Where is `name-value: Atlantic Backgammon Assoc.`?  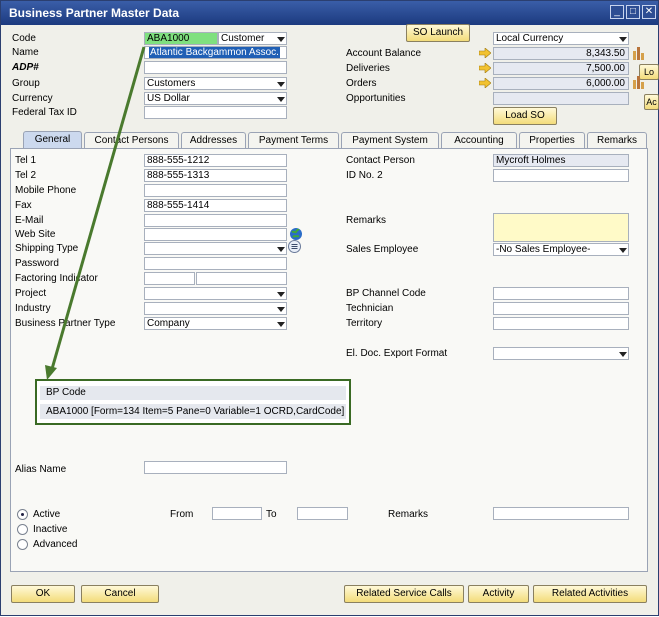 name-value: Atlantic Backgammon Assoc. is located at coordinates (214, 52).